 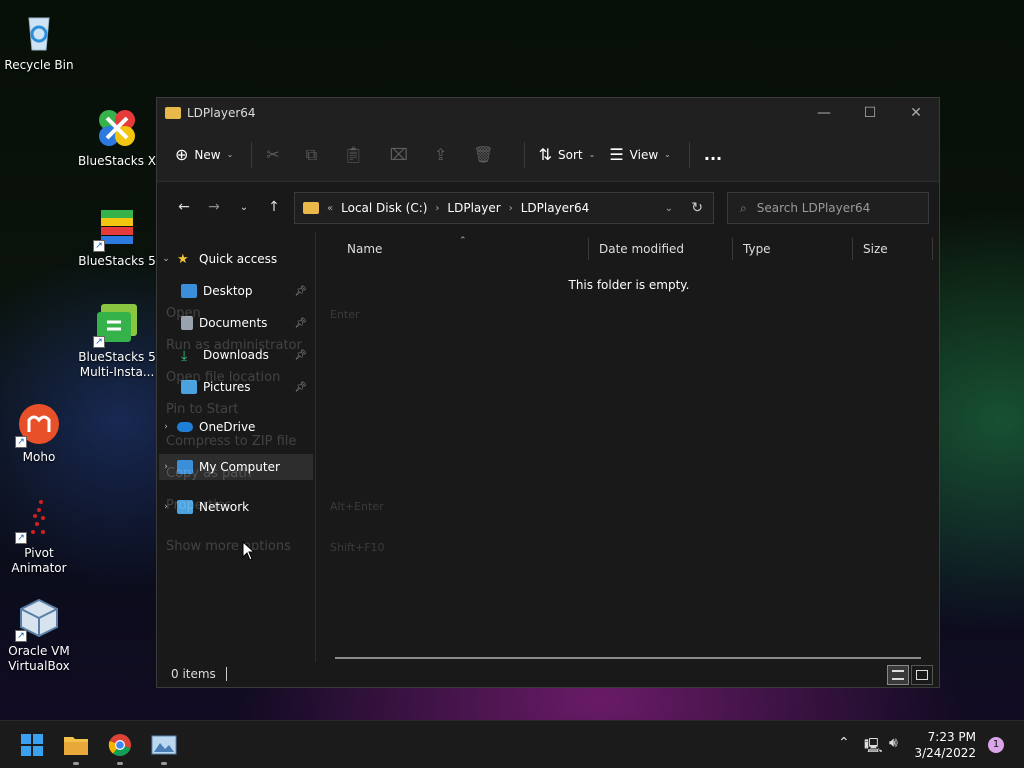 What do you see at coordinates (916, 113) in the screenshot?
I see `close-button: ✕` at bounding box center [916, 113].